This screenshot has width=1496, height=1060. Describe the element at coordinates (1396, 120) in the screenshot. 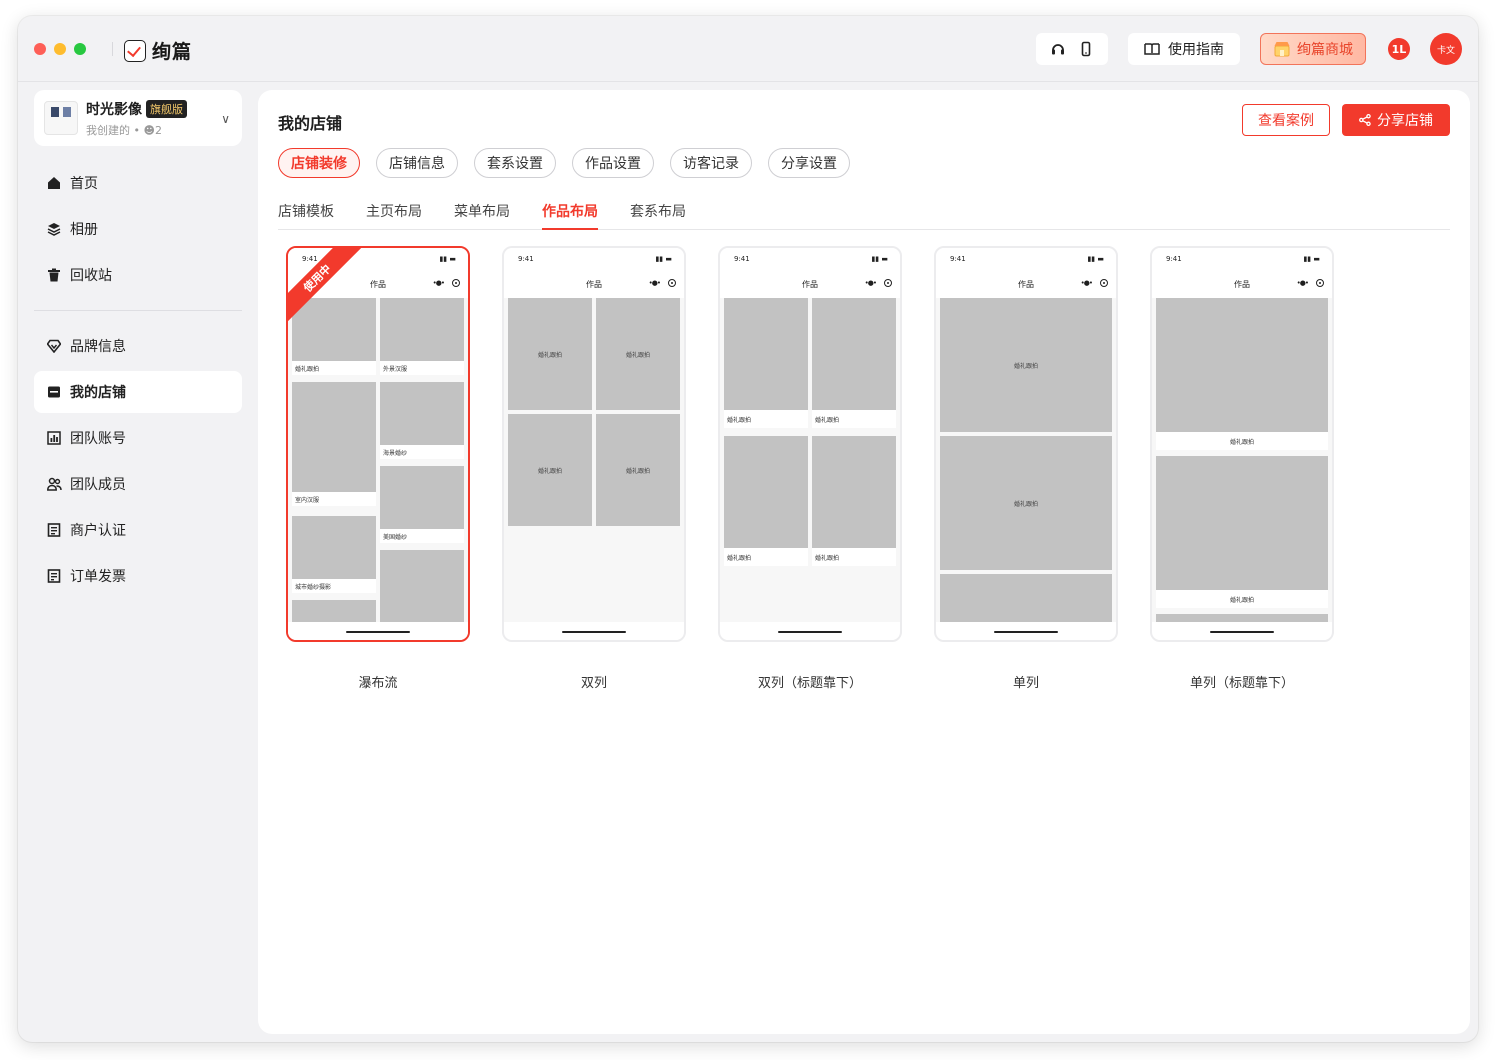

I see `share-store-button: 分享店铺` at that location.